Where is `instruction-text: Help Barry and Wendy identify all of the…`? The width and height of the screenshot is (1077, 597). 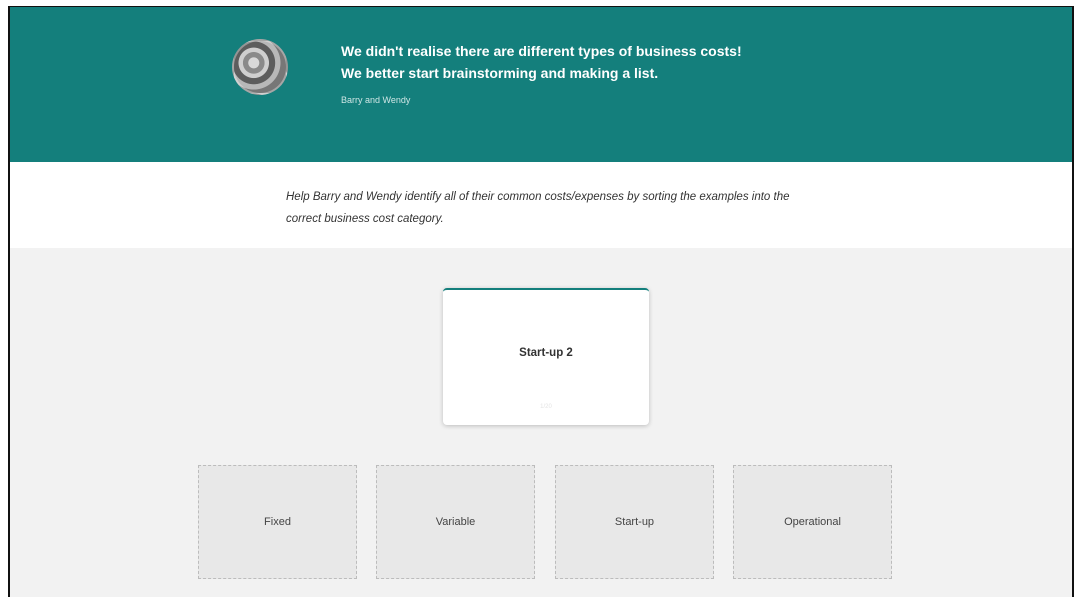
instruction-text: Help Barry and Wendy identify all of the… is located at coordinates (538, 208).